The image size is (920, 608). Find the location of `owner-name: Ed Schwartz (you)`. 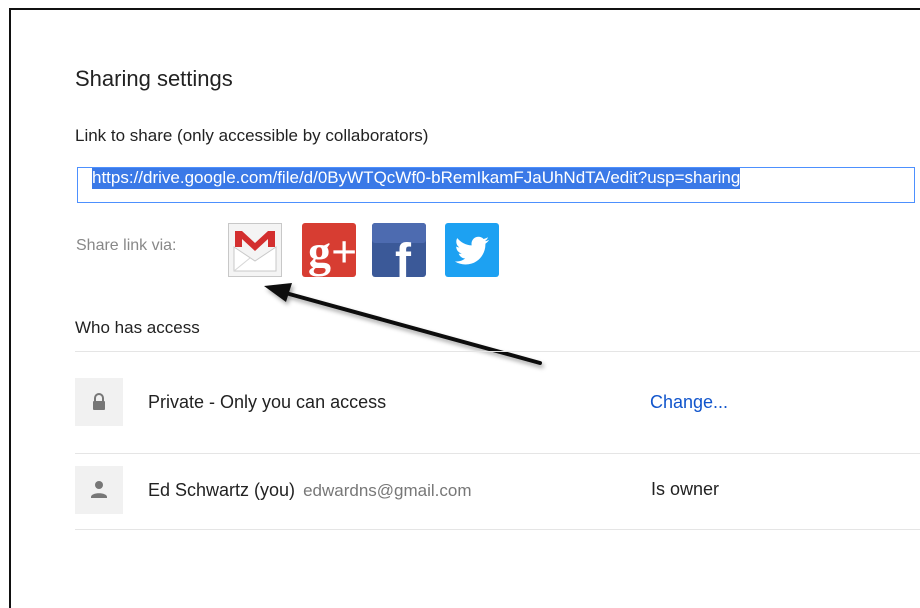

owner-name: Ed Schwartz (you) is located at coordinates (222, 490).